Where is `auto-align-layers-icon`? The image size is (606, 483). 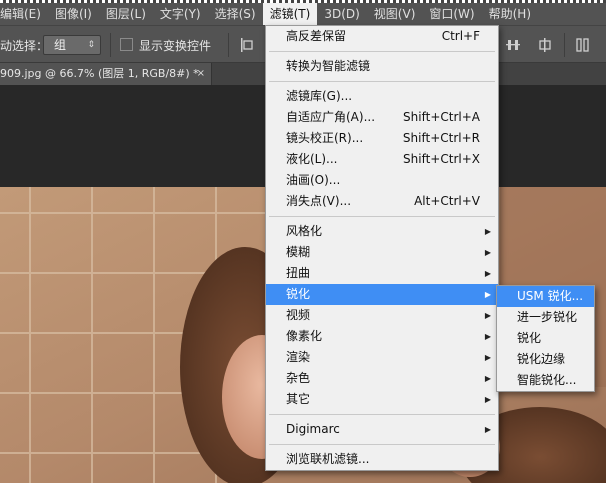 auto-align-layers-icon is located at coordinates (583, 45).